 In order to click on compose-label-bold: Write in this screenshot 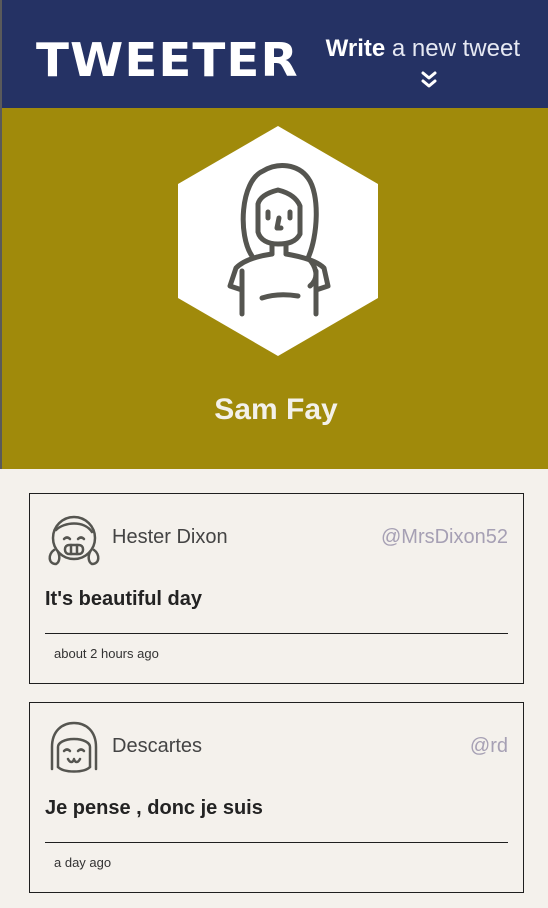, I will do `click(355, 48)`.